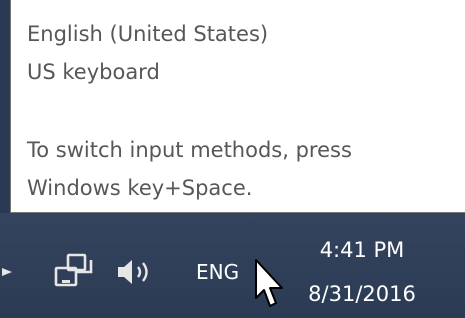  Describe the element at coordinates (93, 72) in the screenshot. I see `tooltip-keyboard: US keyboard` at that location.